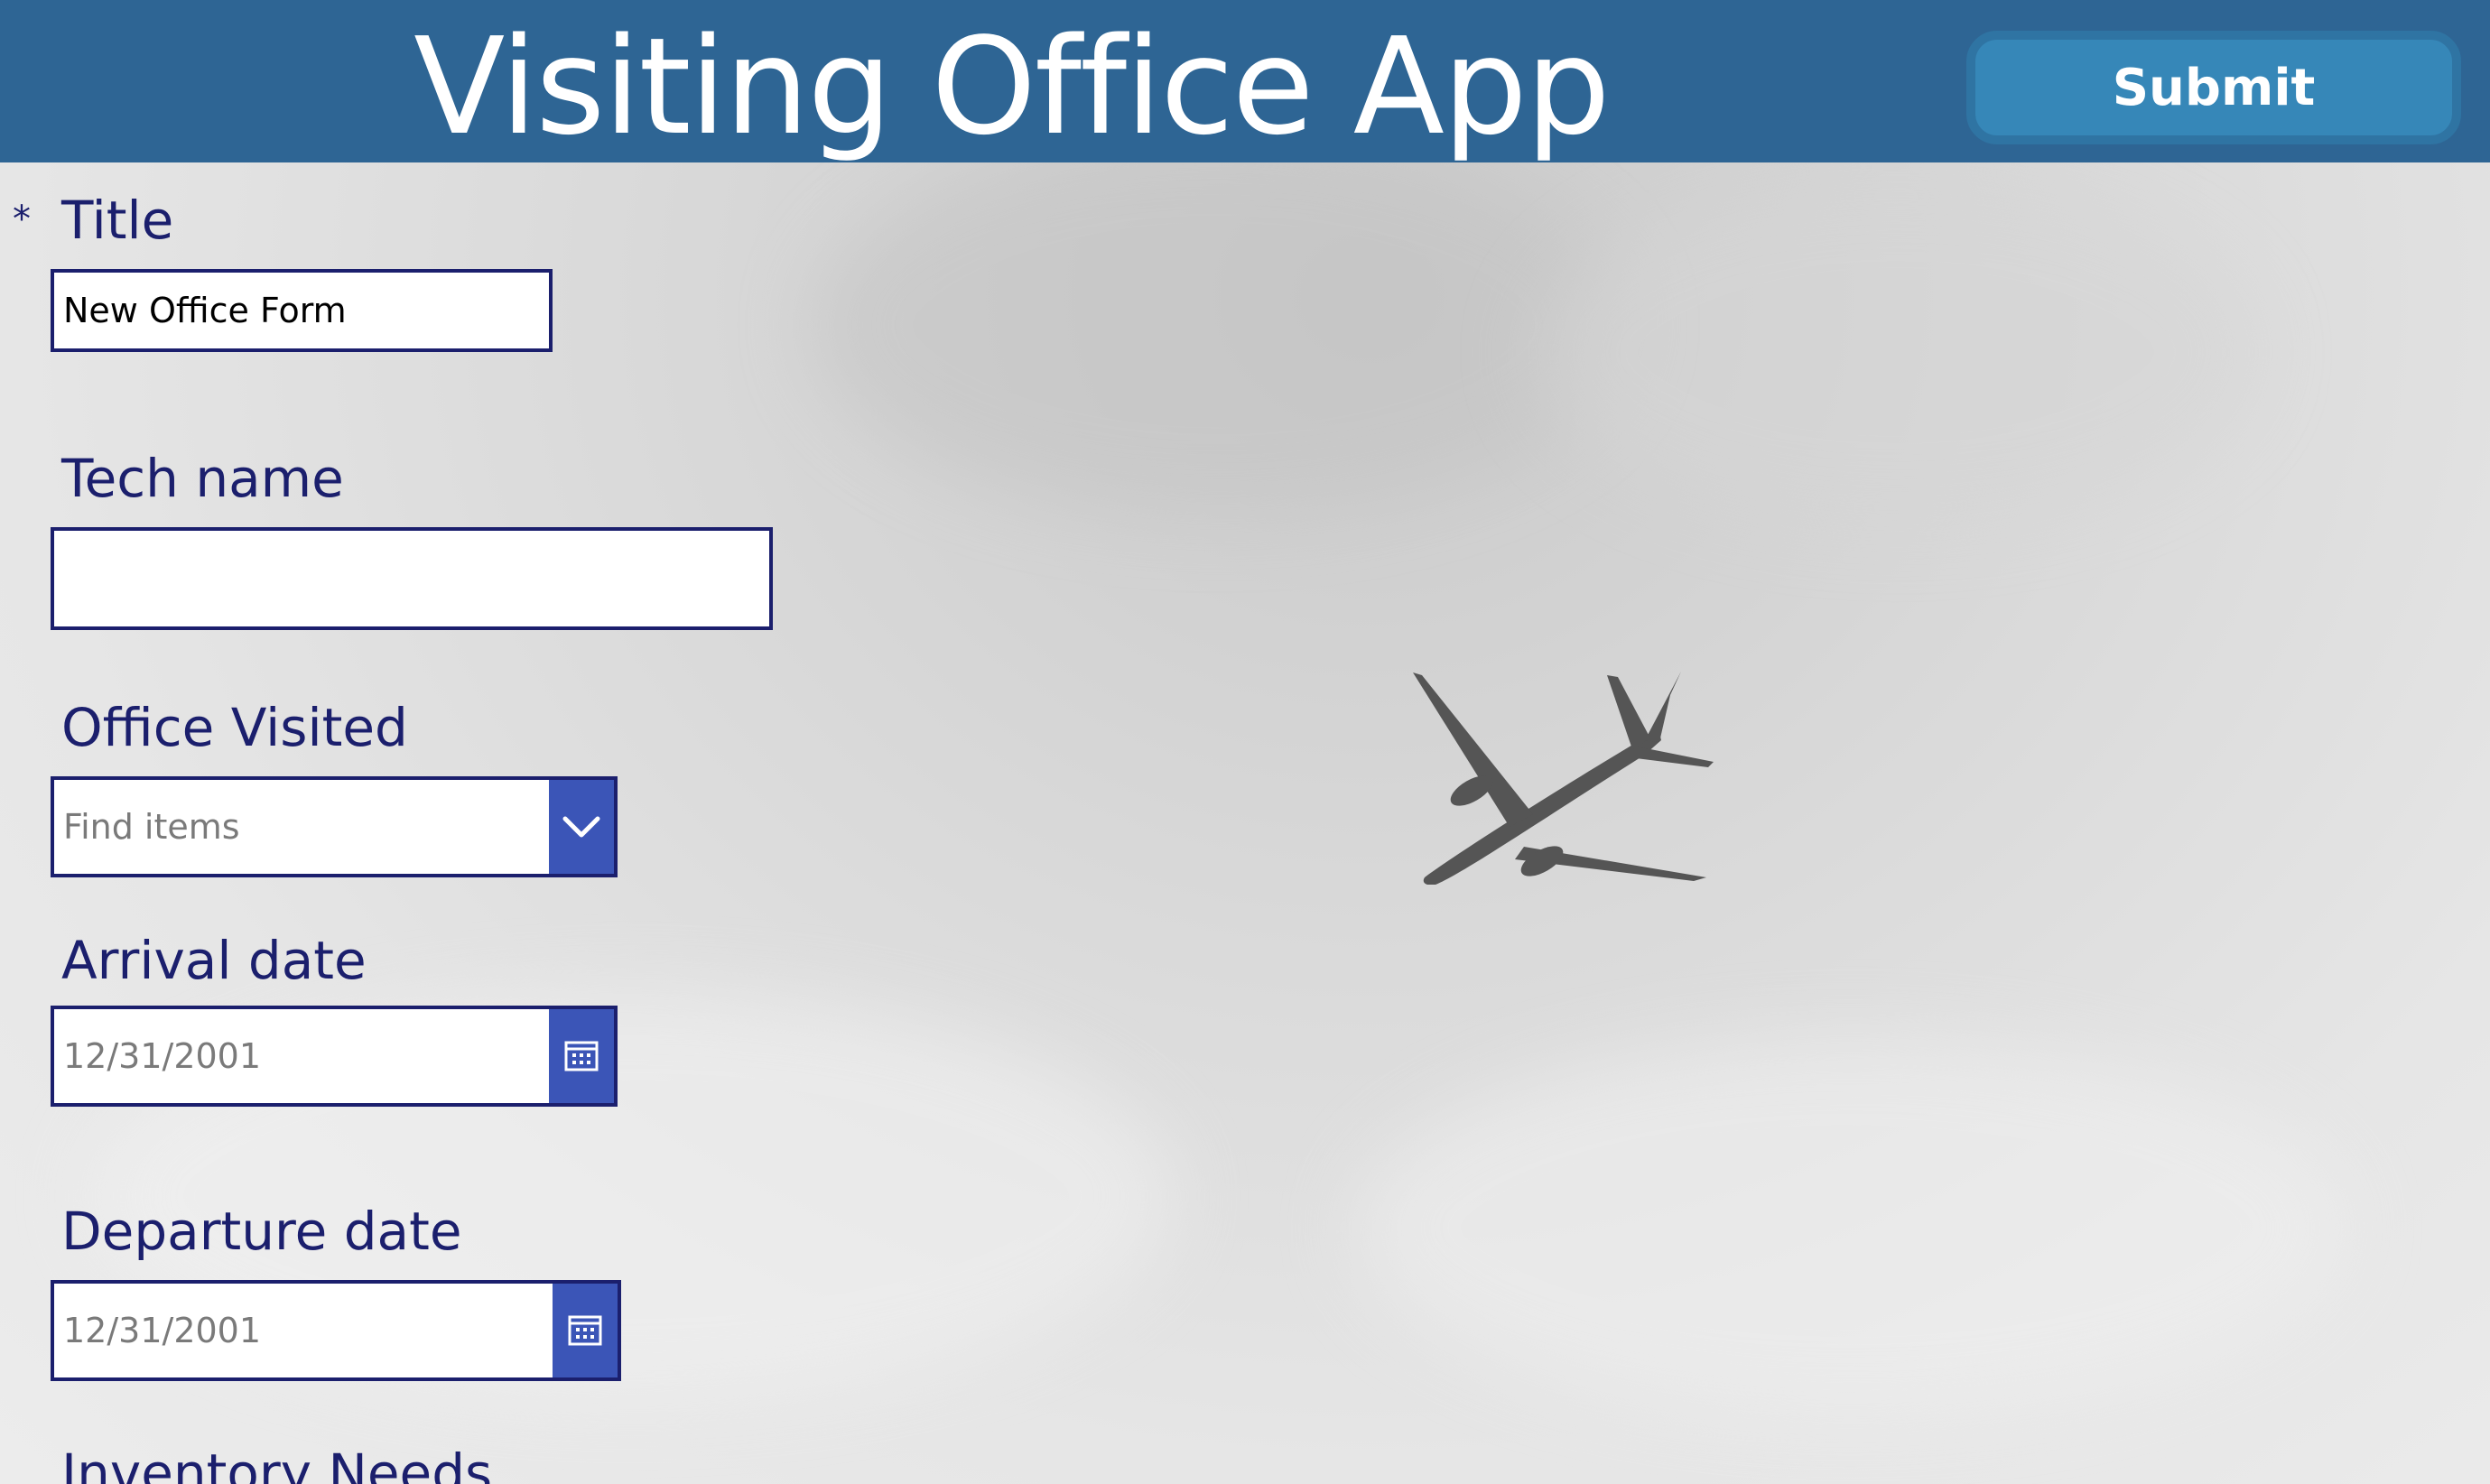 This screenshot has height=1484, width=2490. Describe the element at coordinates (162, 1331) in the screenshot. I see `departure-date-value: 12/31/2001` at that location.